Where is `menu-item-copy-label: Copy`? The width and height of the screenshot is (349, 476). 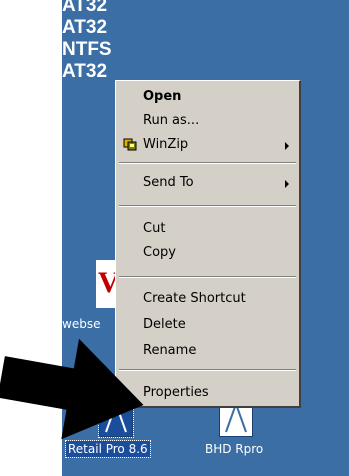
menu-item-copy-label: Copy is located at coordinates (159, 252).